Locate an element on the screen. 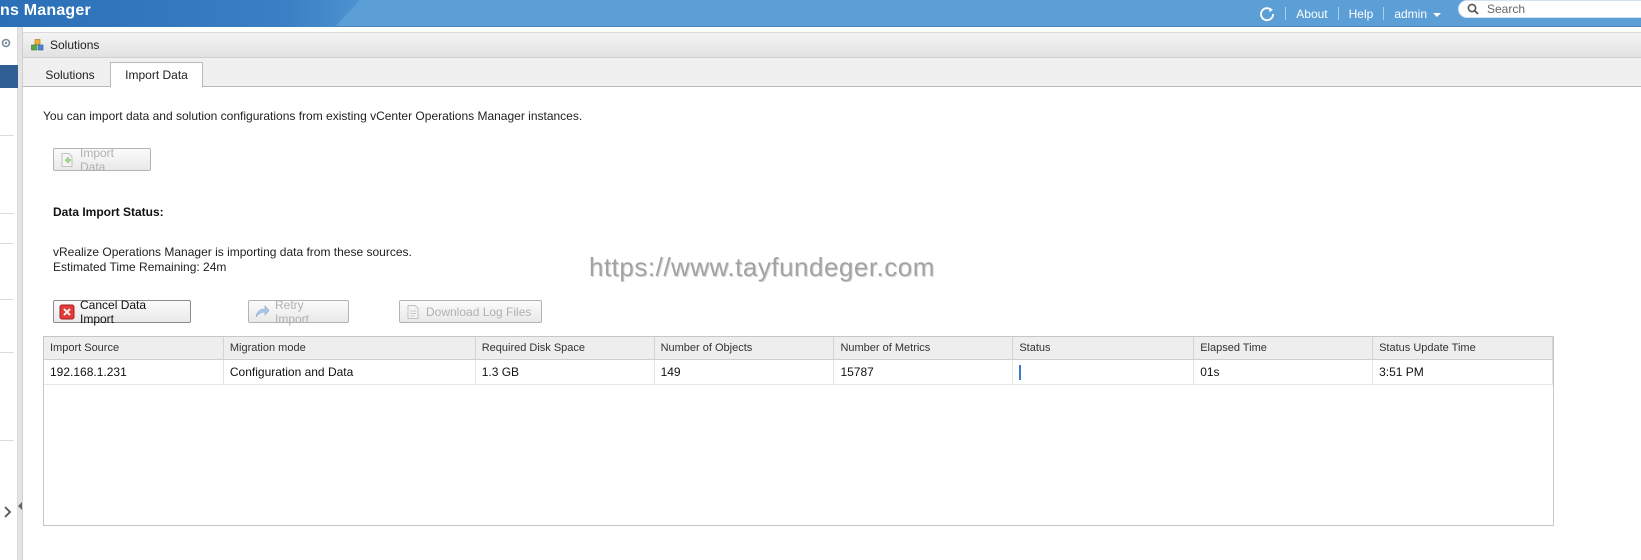  tab-solutions: Solutions is located at coordinates (70, 74).